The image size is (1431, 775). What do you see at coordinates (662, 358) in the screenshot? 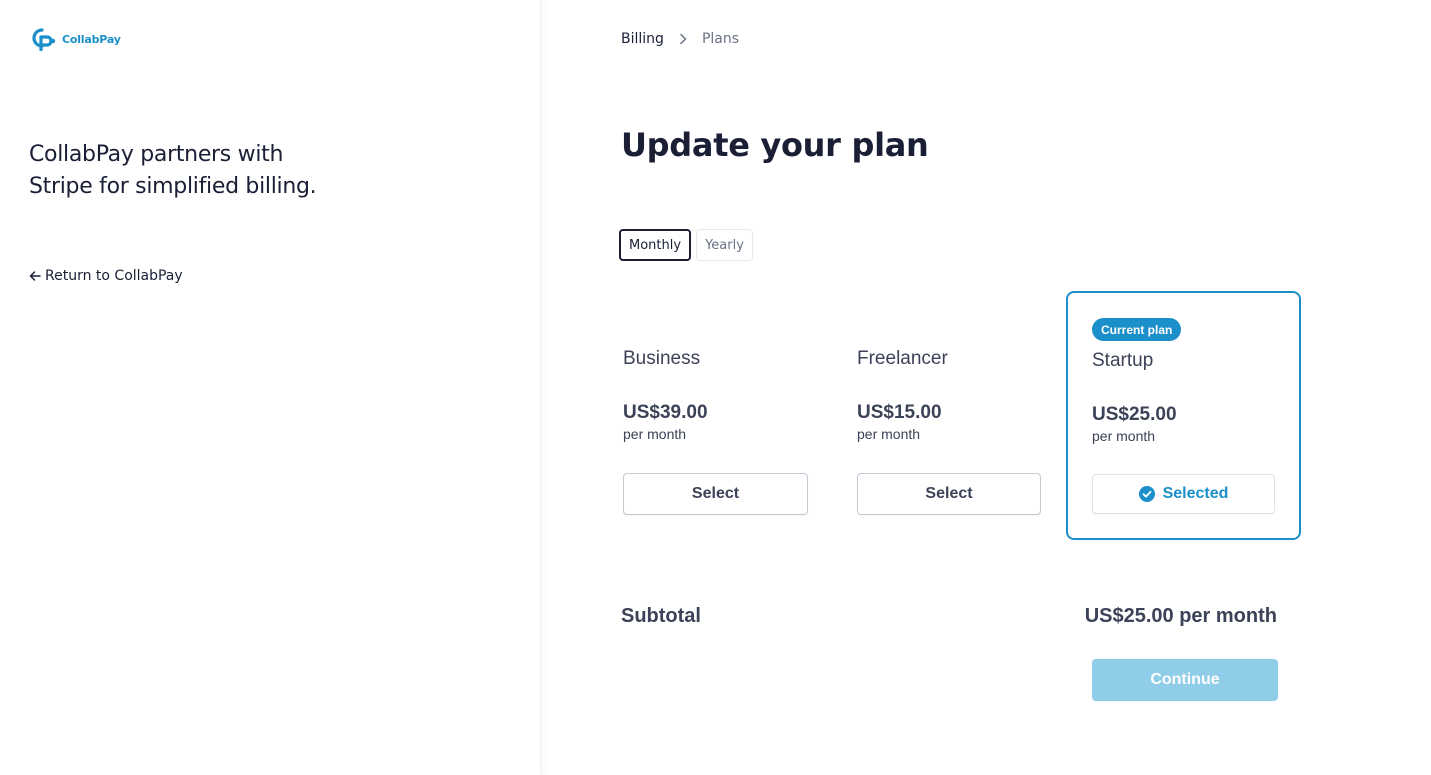
I see `plan-name: Business` at bounding box center [662, 358].